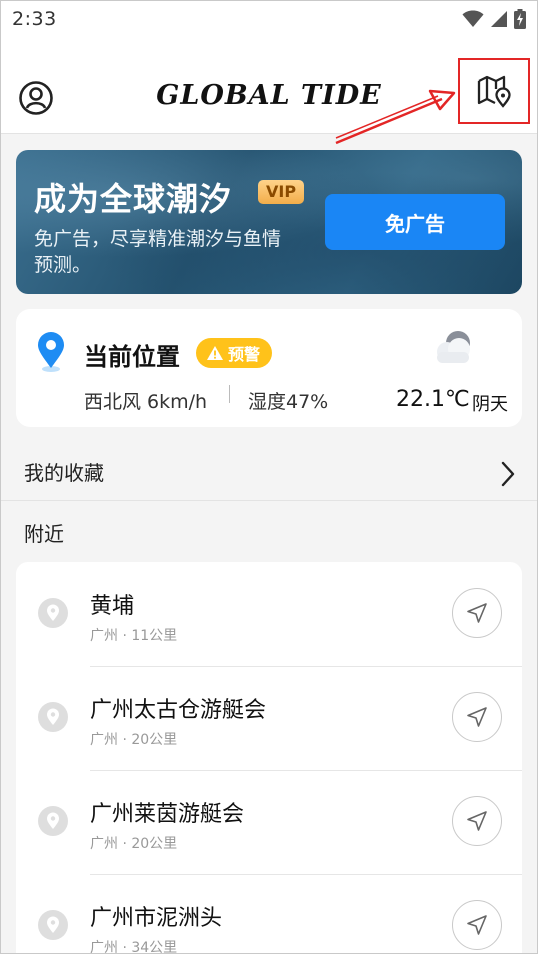 The height and width of the screenshot is (954, 538). Describe the element at coordinates (134, 636) in the screenshot. I see `place-distance: 广州 · 11公里` at that location.